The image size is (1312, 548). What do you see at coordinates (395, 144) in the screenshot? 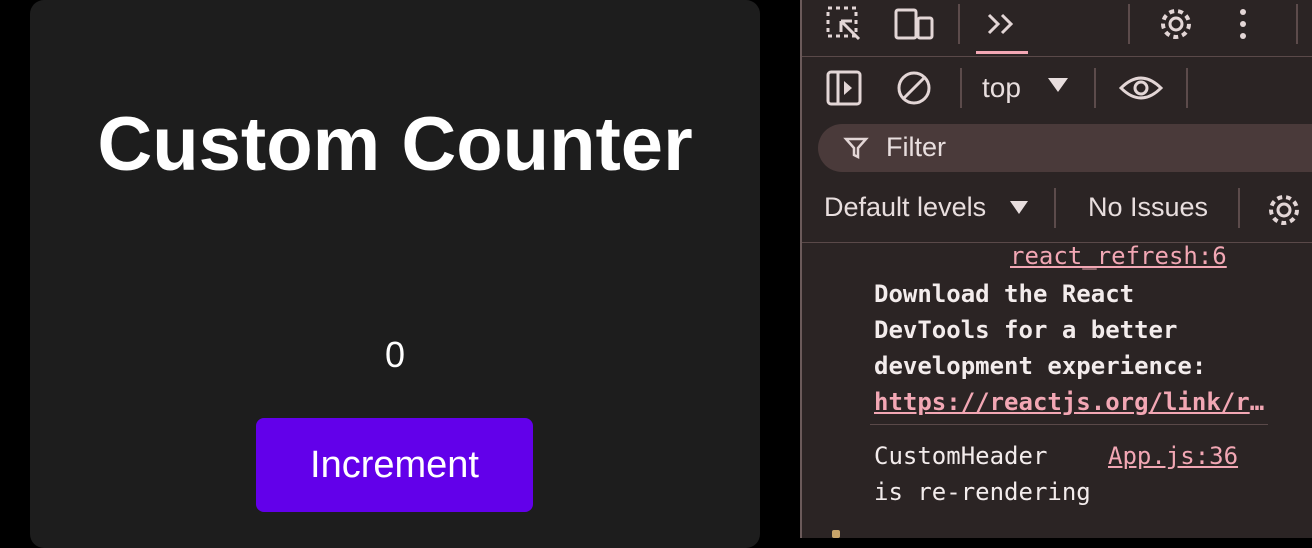
I see `page-title: Custom Counter` at bounding box center [395, 144].